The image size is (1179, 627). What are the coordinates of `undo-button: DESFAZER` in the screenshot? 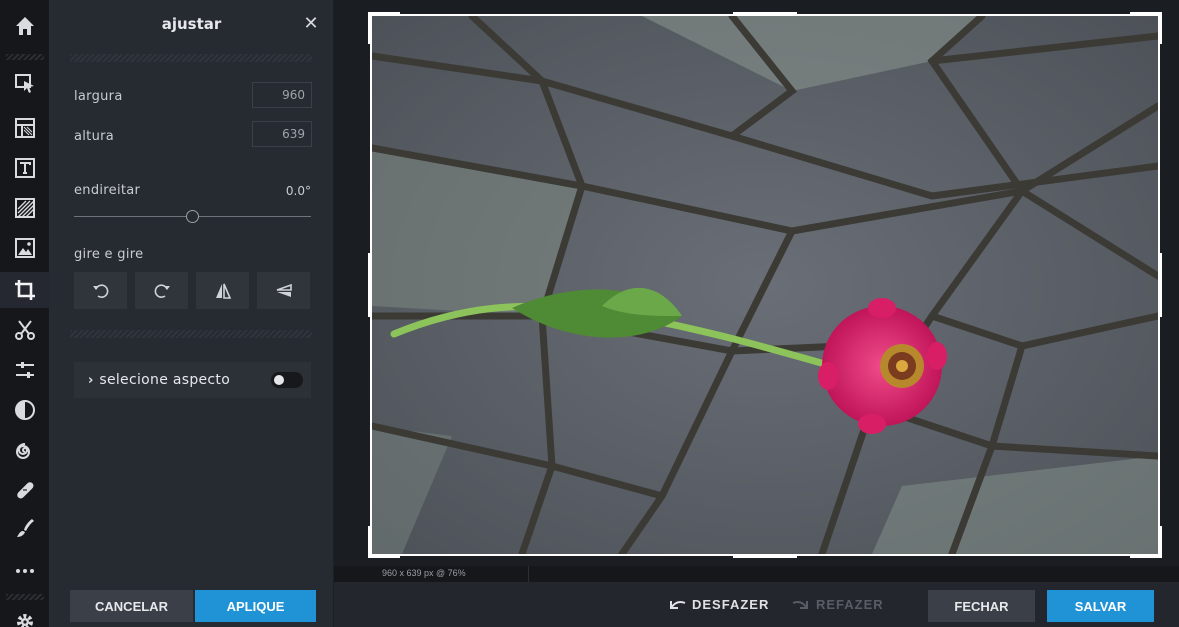 It's located at (718, 604).